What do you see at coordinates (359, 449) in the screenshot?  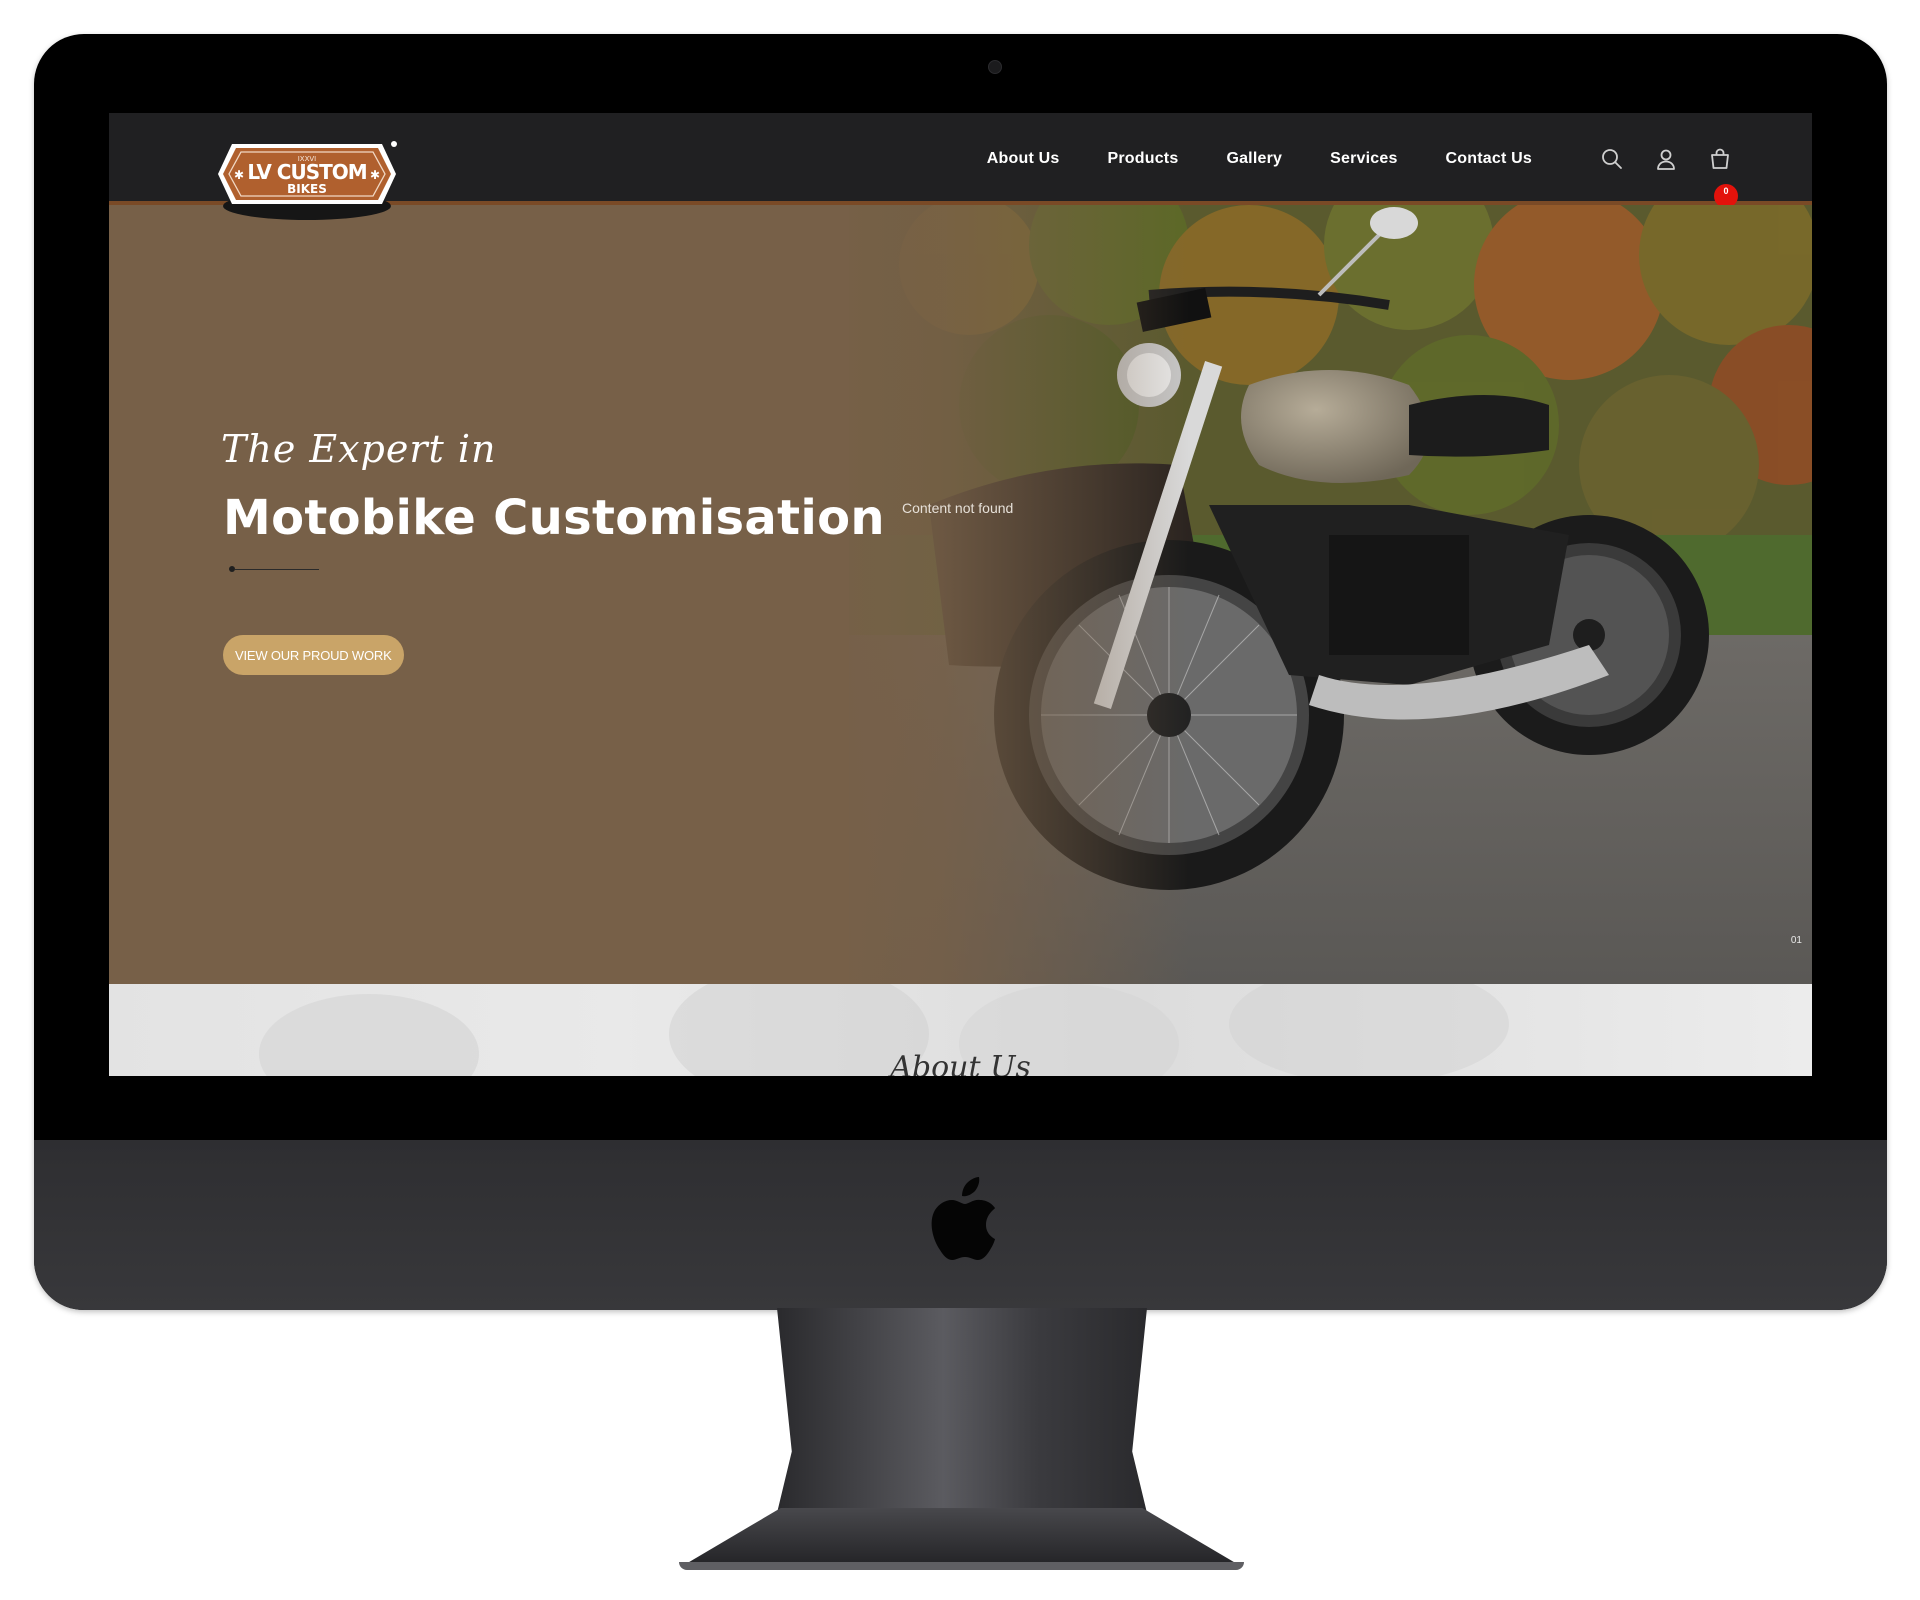 I see `hero-script-line: The Expert in` at bounding box center [359, 449].